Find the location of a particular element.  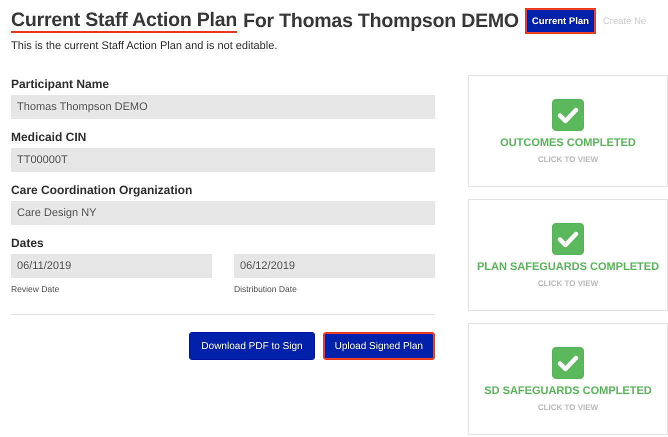

date-field: 06/11/2019 is located at coordinates (111, 266).